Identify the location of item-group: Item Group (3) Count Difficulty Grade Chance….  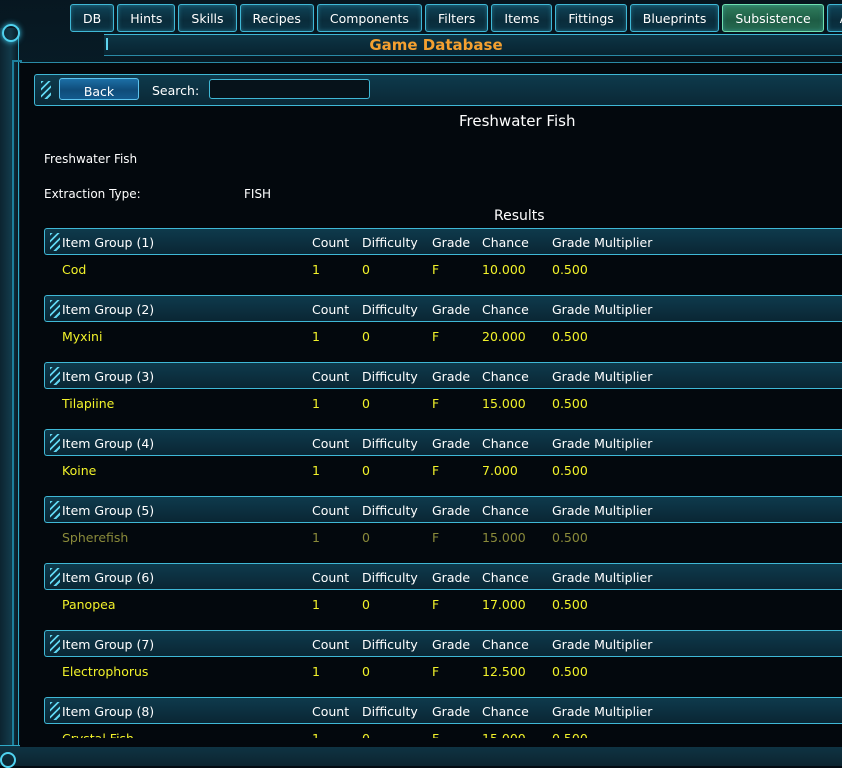
(443, 390).